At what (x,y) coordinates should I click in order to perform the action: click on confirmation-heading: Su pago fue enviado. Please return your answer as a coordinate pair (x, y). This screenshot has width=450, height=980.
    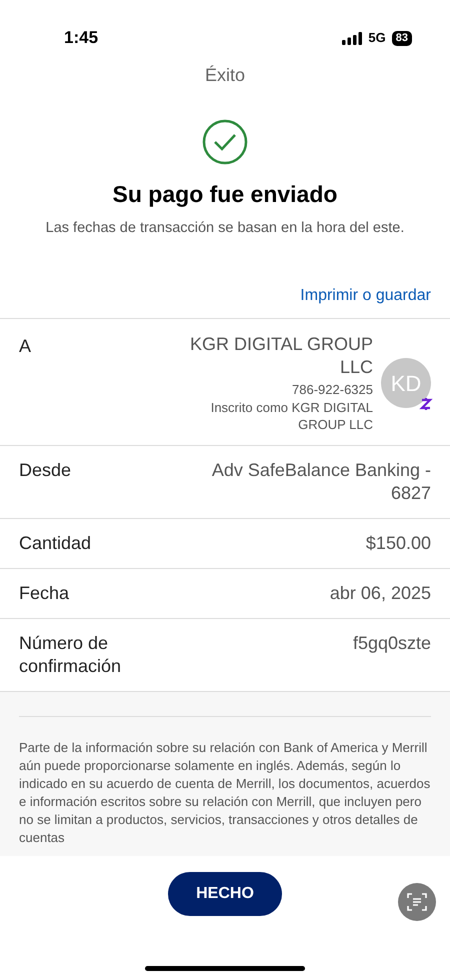
    Looking at the image, I should click on (225, 194).